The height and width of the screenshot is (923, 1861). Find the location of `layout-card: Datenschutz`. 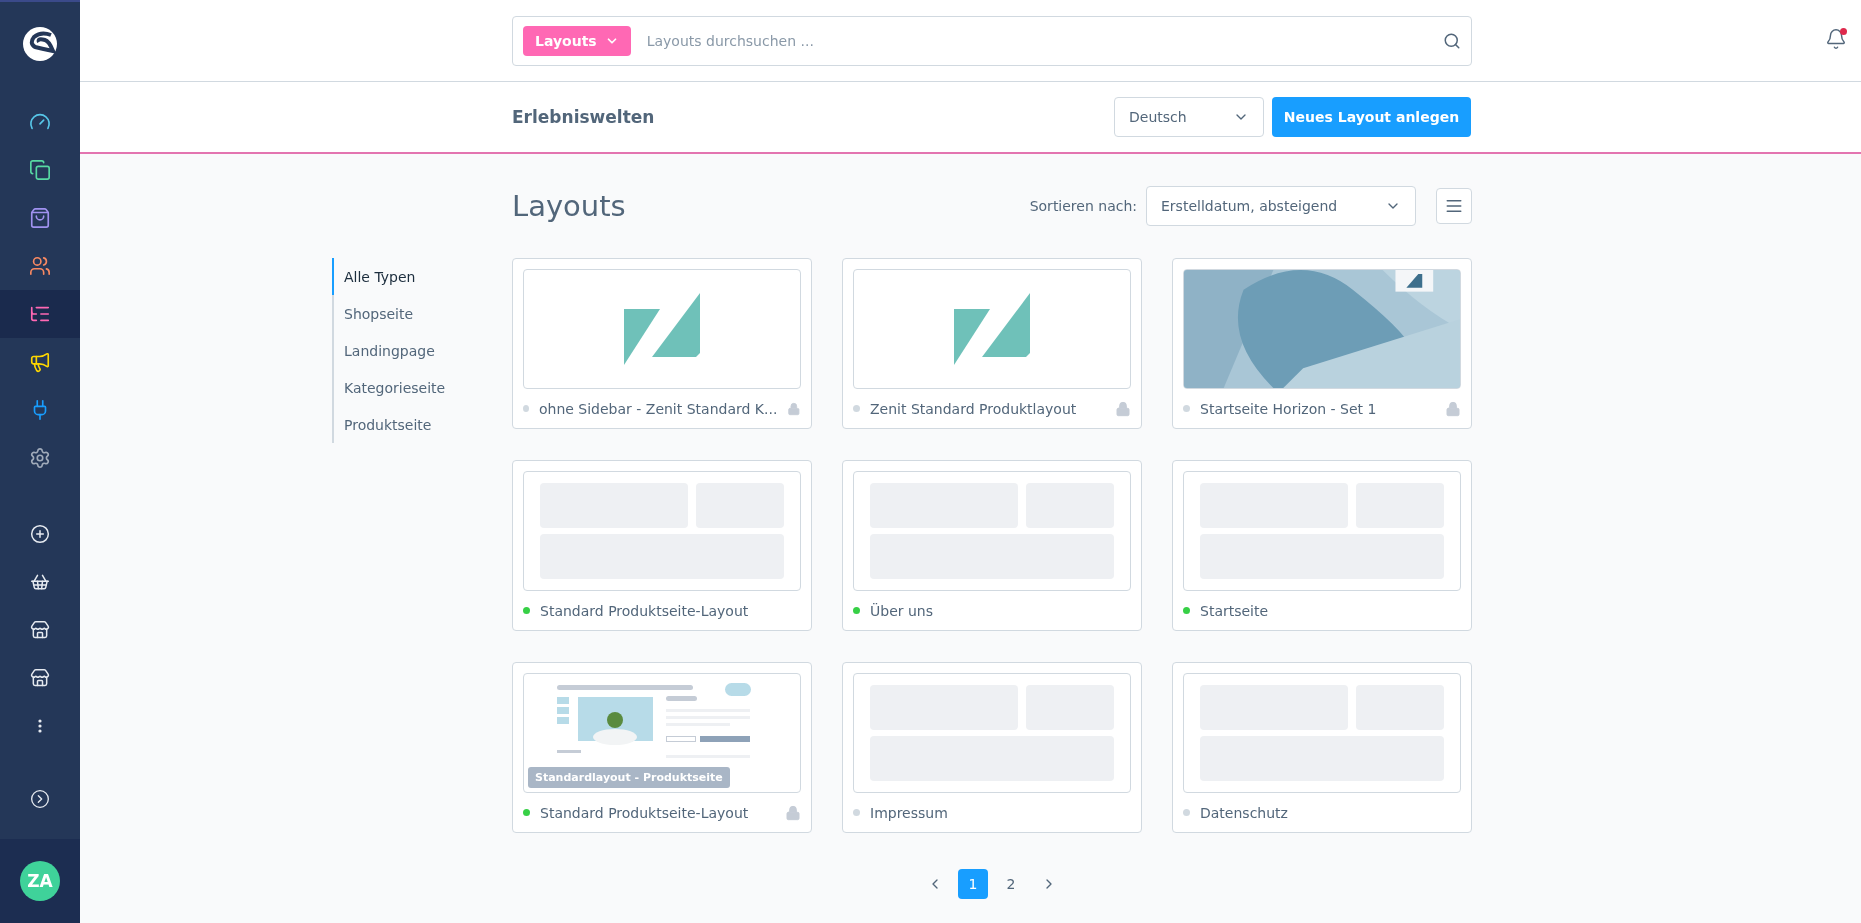

layout-card: Datenschutz is located at coordinates (1322, 747).